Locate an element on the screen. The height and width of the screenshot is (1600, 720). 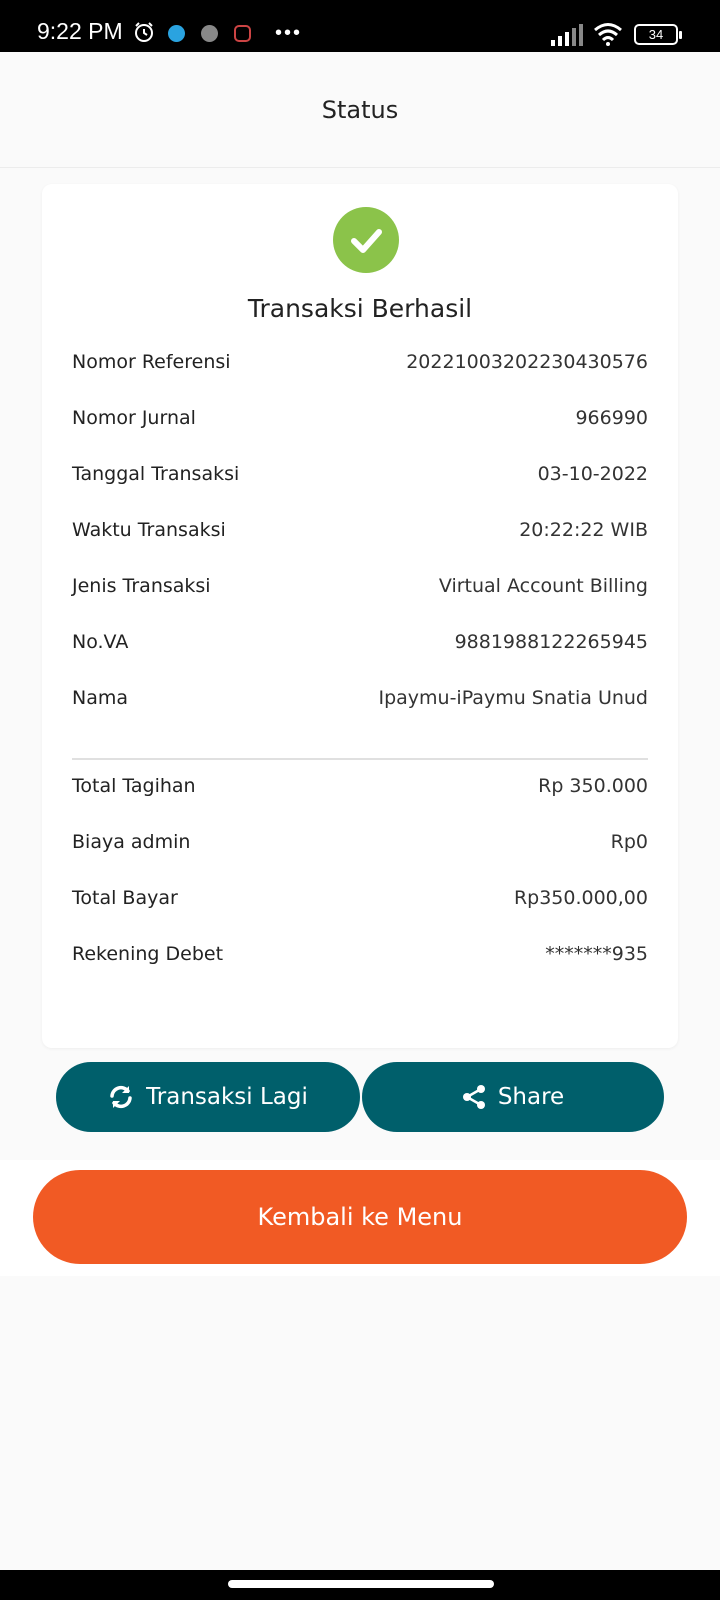
detail-value: Virtual Account Billing is located at coordinates (543, 586).